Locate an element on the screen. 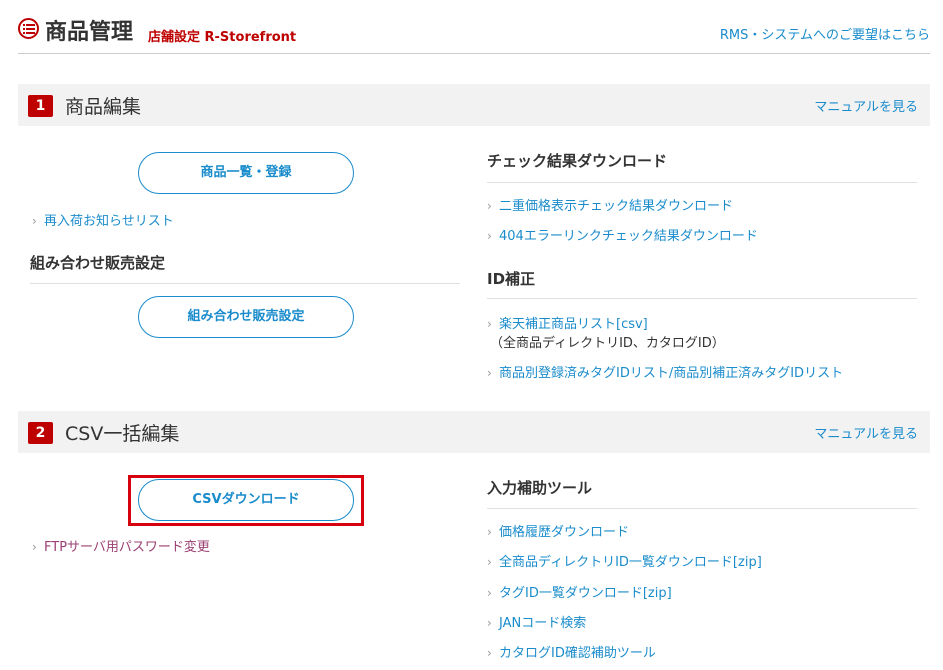  product-list-register-button: 商品一覧・登録 is located at coordinates (246, 173).